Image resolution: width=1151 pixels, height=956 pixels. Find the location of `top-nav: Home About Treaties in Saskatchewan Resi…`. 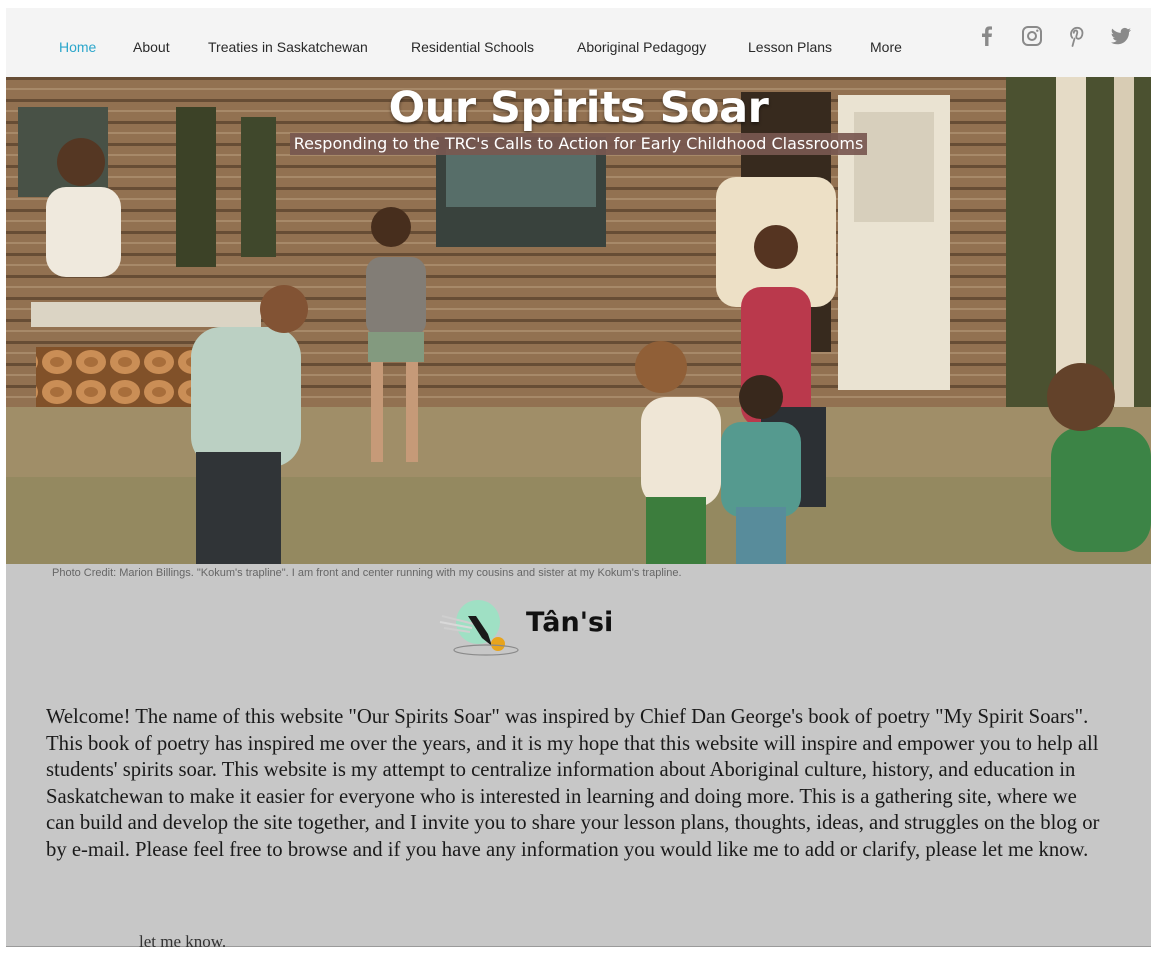

top-nav: Home About Treaties in Saskatchewan Resi… is located at coordinates (578, 42).